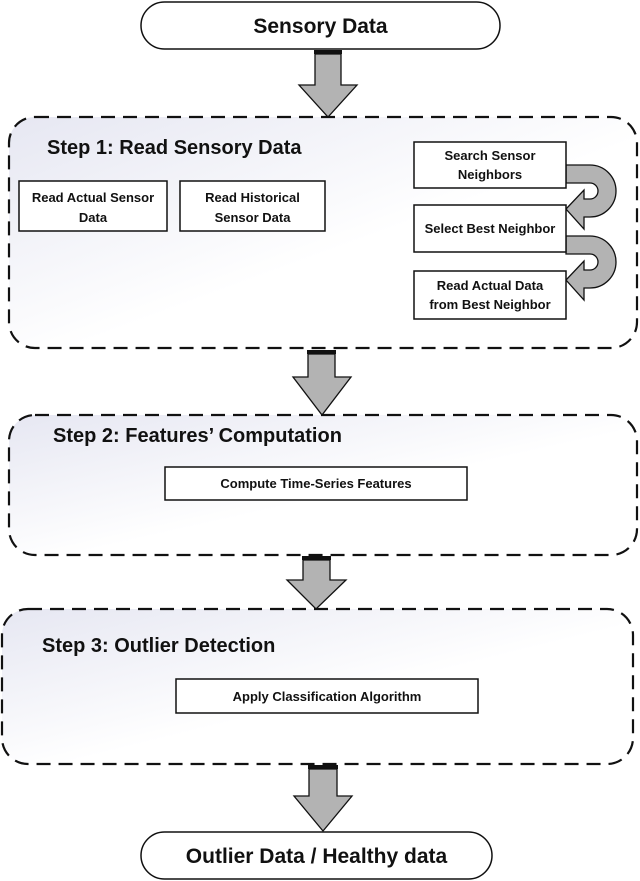 This screenshot has width=640, height=881. I want to click on box-label: Data, so click(93, 217).